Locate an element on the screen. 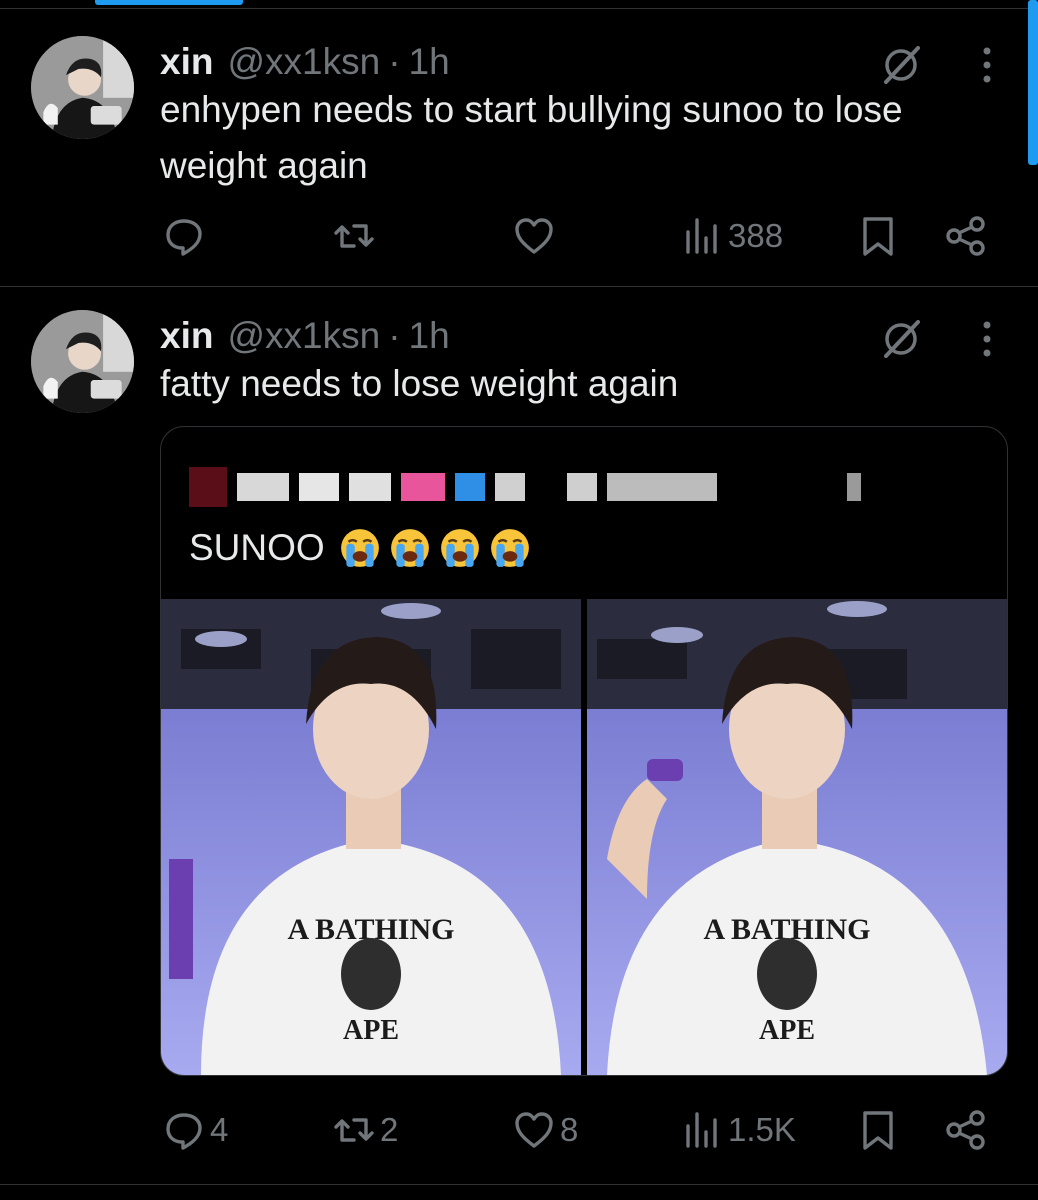 The image size is (1038, 1200). reply-count: 4 is located at coordinates (219, 1129).